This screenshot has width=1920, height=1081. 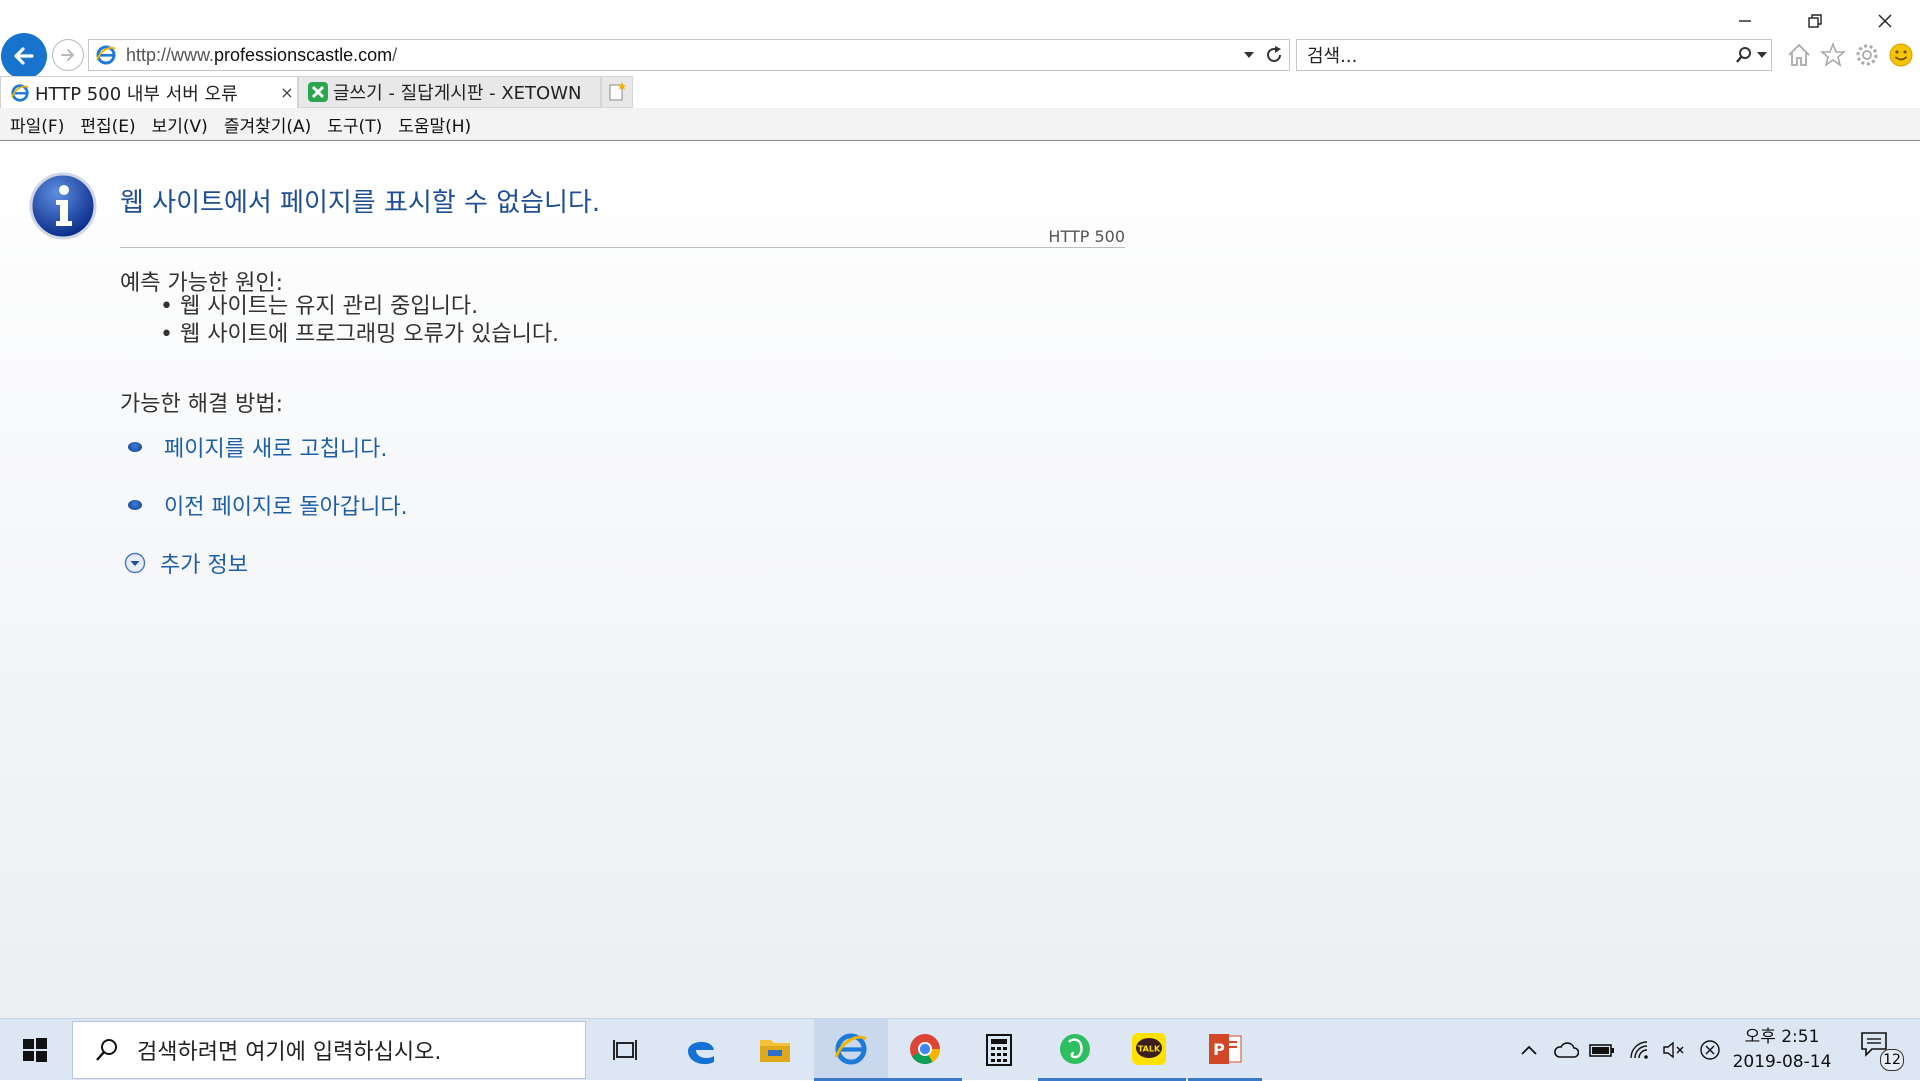 What do you see at coordinates (1901, 55) in the screenshot?
I see `smiley-feedback-icon` at bounding box center [1901, 55].